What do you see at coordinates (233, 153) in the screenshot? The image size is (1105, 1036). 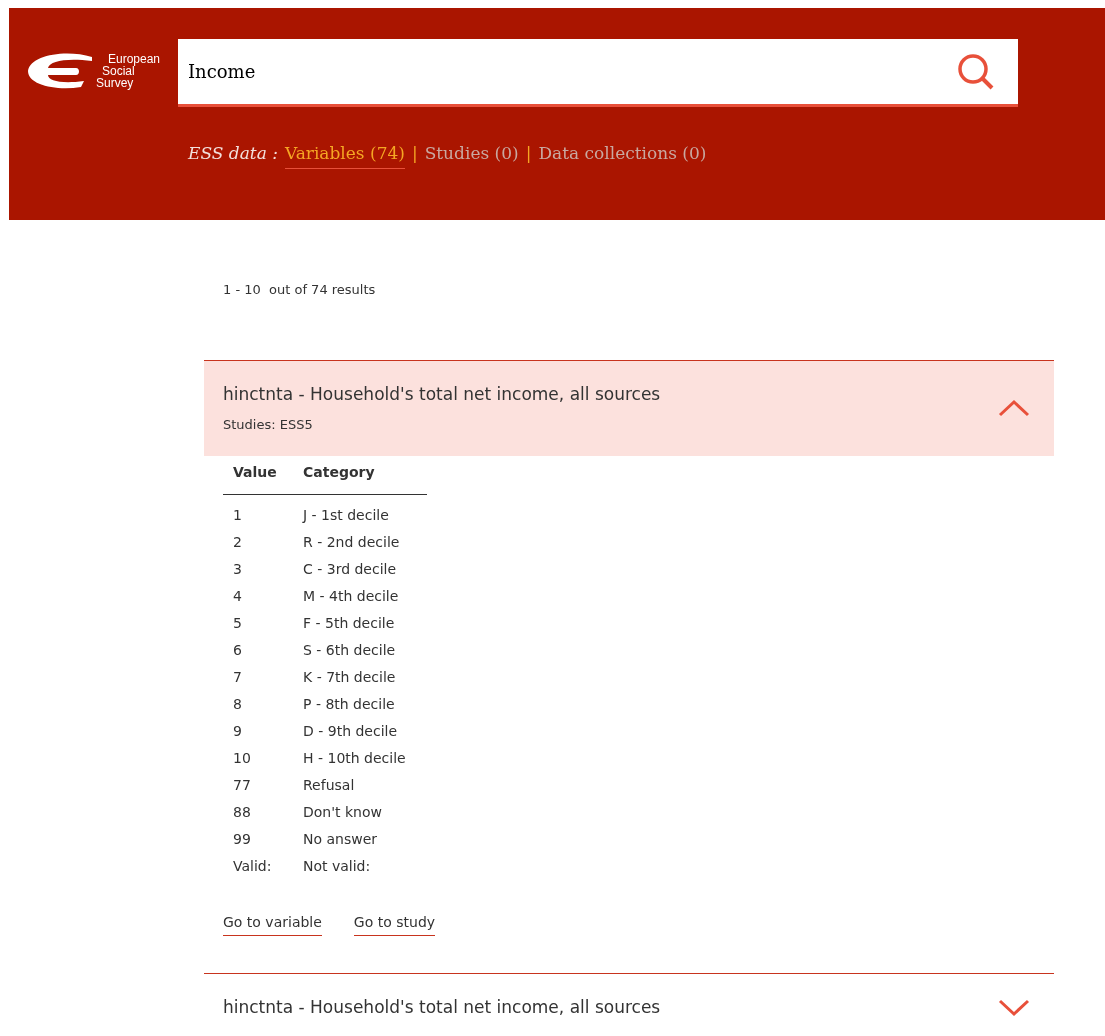 I see `tabs-label: ESS data :` at bounding box center [233, 153].